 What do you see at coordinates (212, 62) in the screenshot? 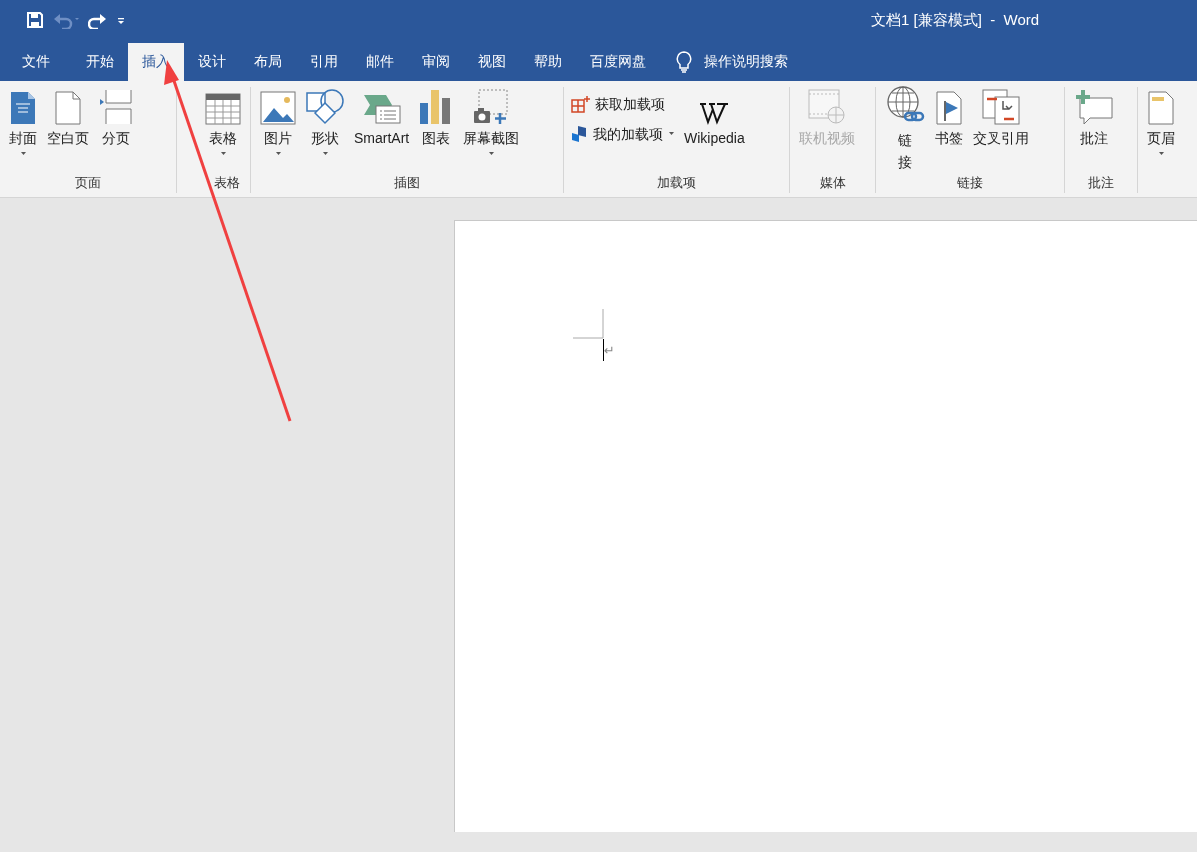
I see `ribbon-tab: 设计` at bounding box center [212, 62].